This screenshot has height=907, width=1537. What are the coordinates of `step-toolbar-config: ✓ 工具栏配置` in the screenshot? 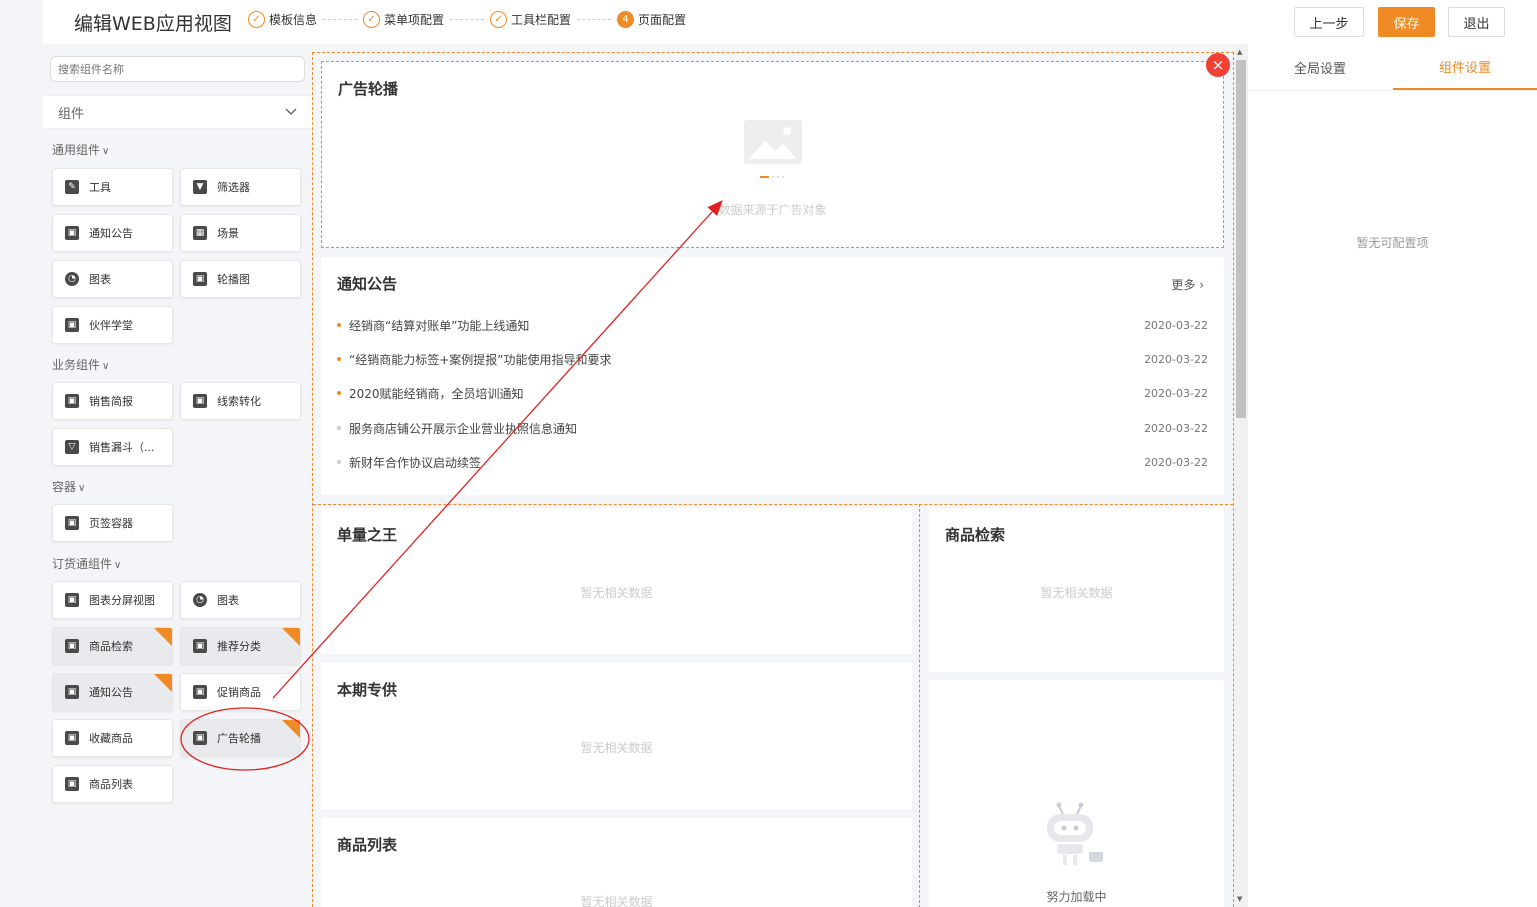 It's located at (530, 19).